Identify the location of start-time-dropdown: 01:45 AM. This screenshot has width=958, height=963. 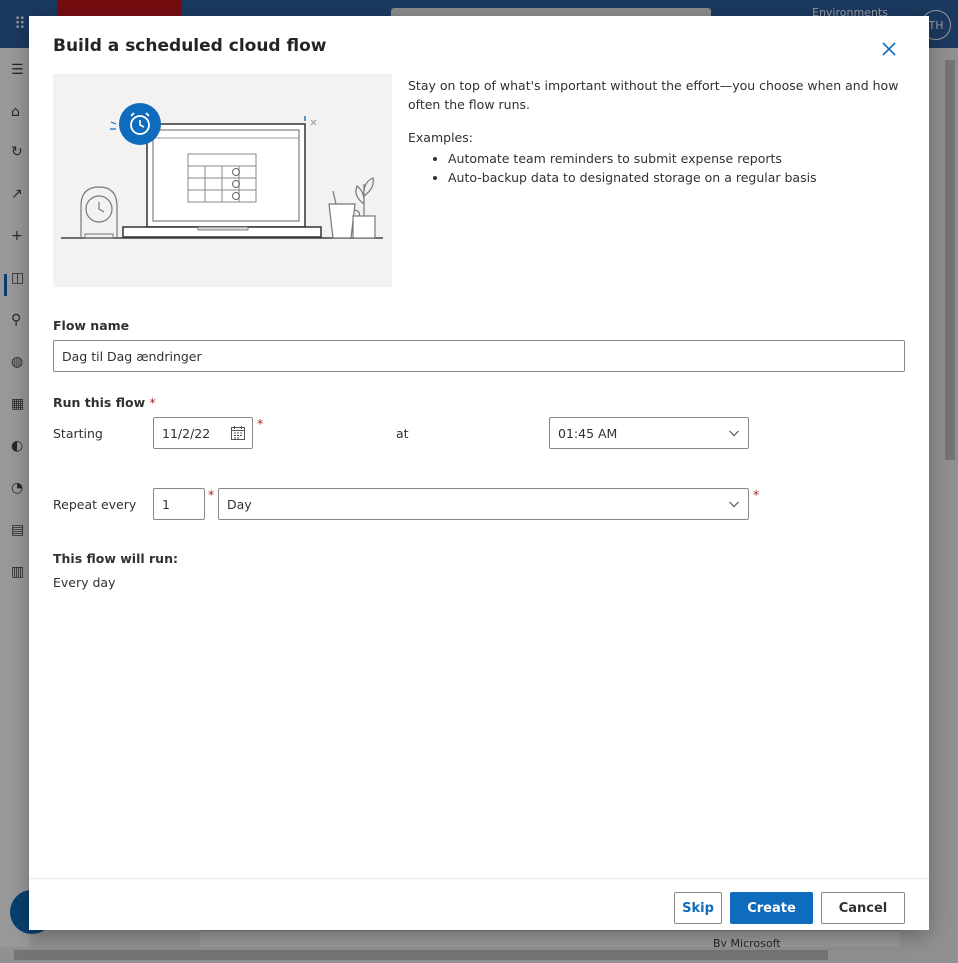
(649, 433).